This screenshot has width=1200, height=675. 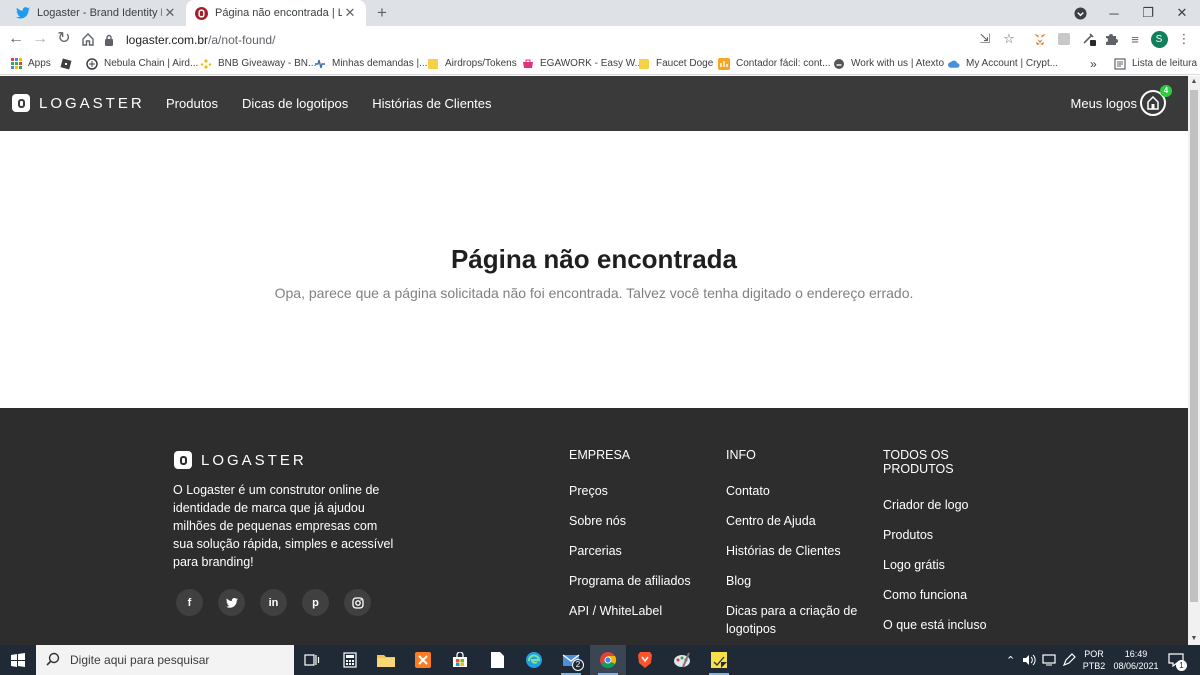 I want to click on profile-avatar: S, so click(x=1159, y=39).